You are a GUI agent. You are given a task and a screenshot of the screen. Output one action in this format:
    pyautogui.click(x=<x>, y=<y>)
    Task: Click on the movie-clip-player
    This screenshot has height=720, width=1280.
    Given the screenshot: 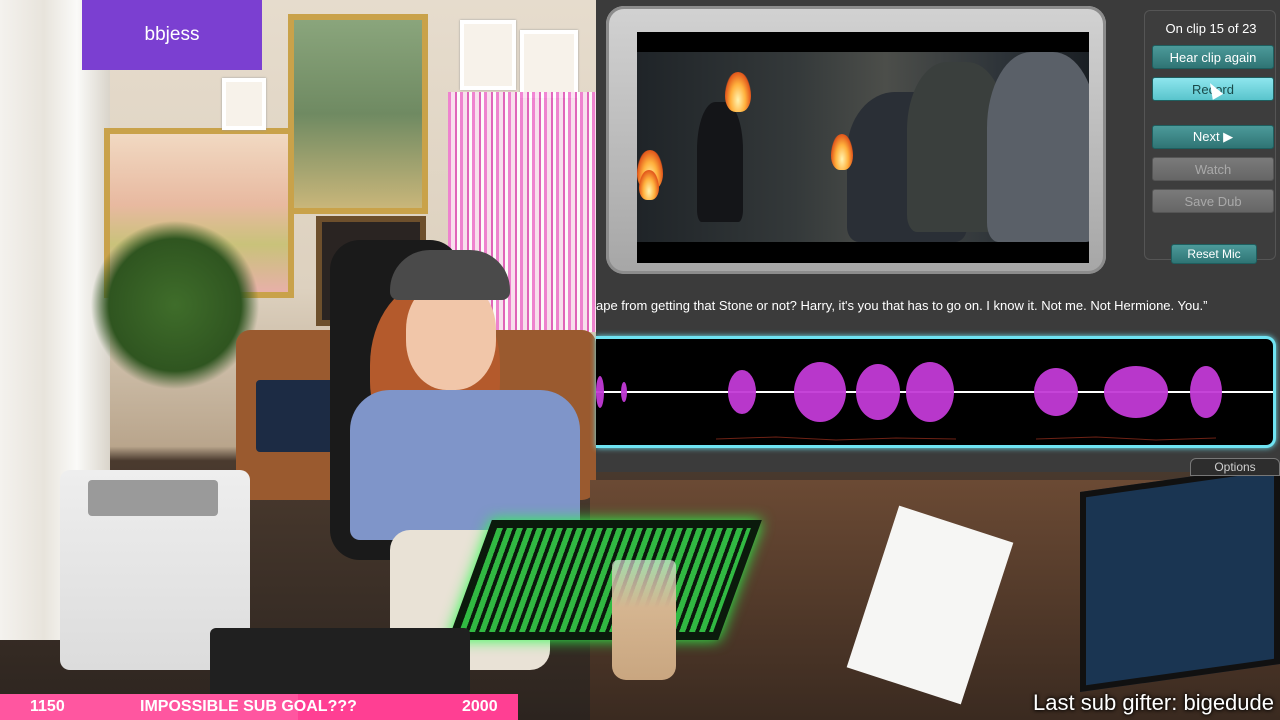 What is the action you would take?
    pyautogui.click(x=863, y=147)
    